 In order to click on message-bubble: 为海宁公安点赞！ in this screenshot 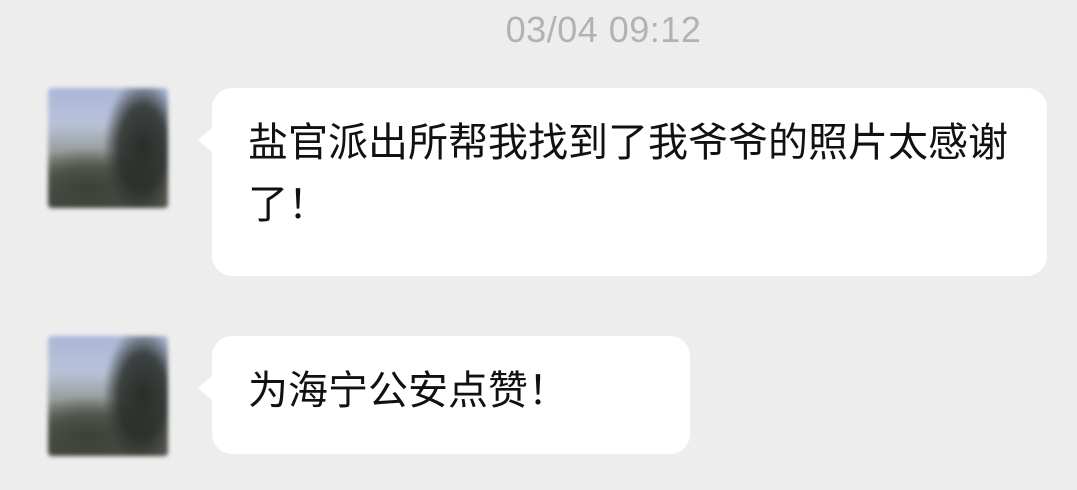, I will do `click(444, 395)`.